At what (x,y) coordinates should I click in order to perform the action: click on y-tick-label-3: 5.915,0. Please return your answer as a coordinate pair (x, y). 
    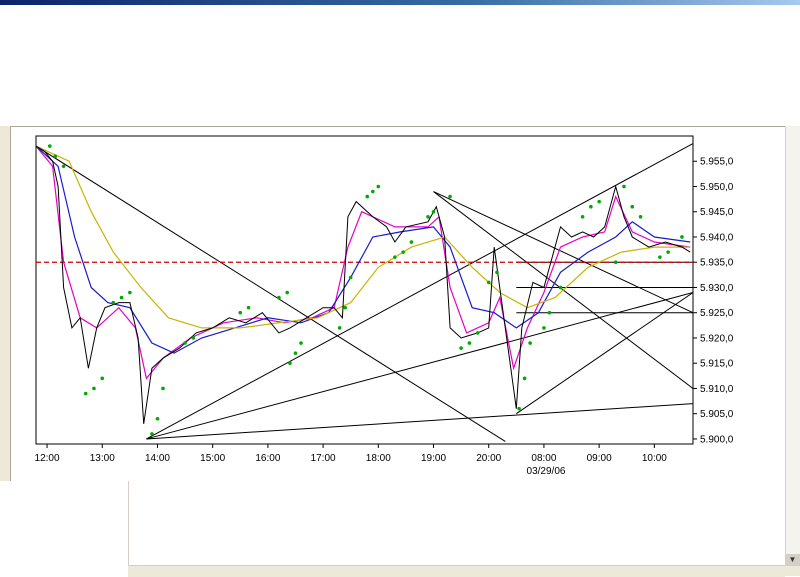
    Looking at the image, I should click on (717, 364).